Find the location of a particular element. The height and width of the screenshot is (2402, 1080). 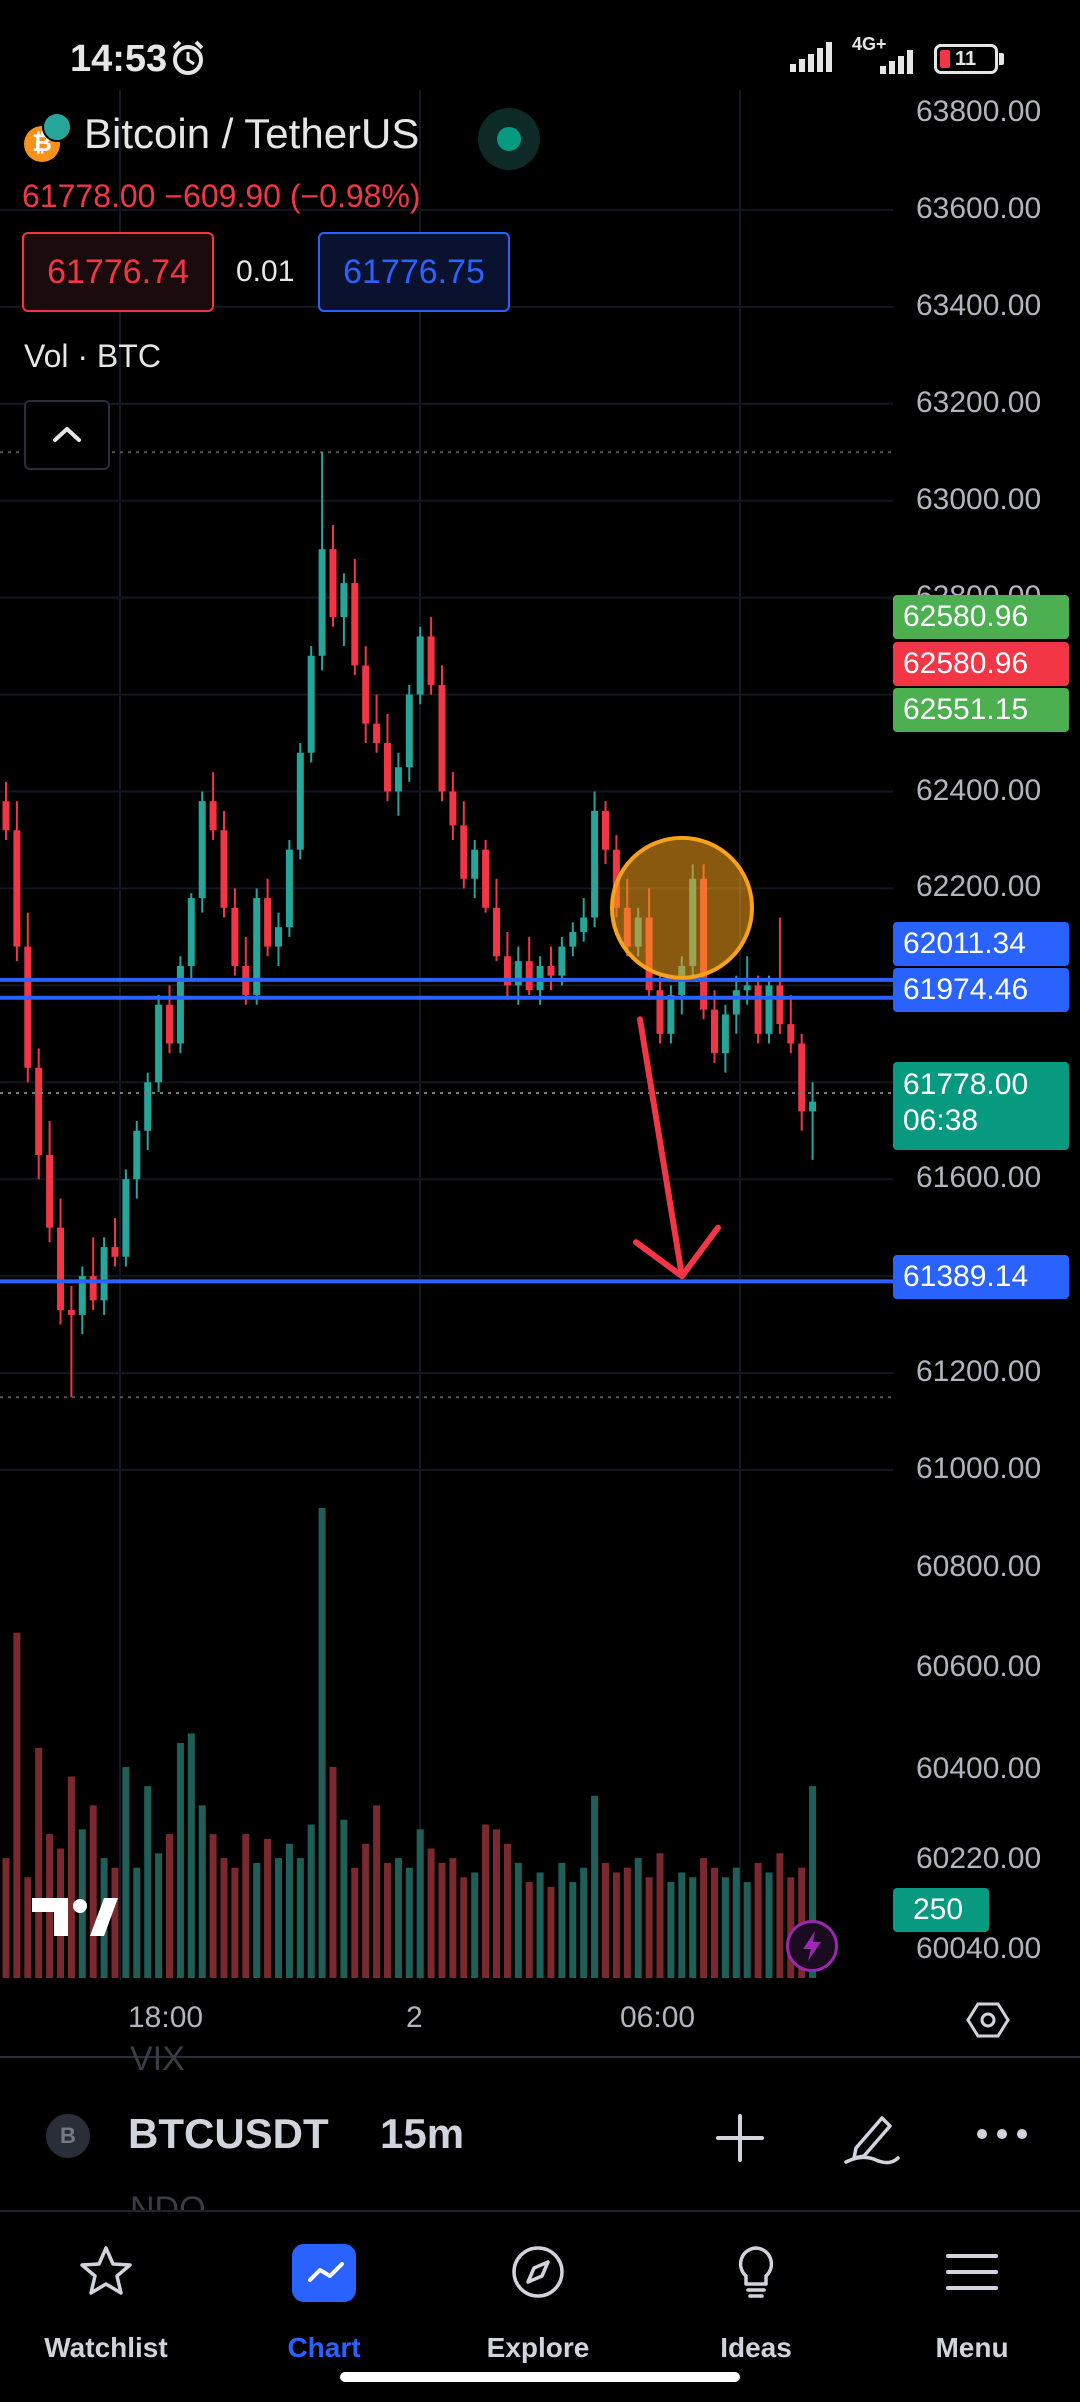

add-plus-icon is located at coordinates (740, 2138).